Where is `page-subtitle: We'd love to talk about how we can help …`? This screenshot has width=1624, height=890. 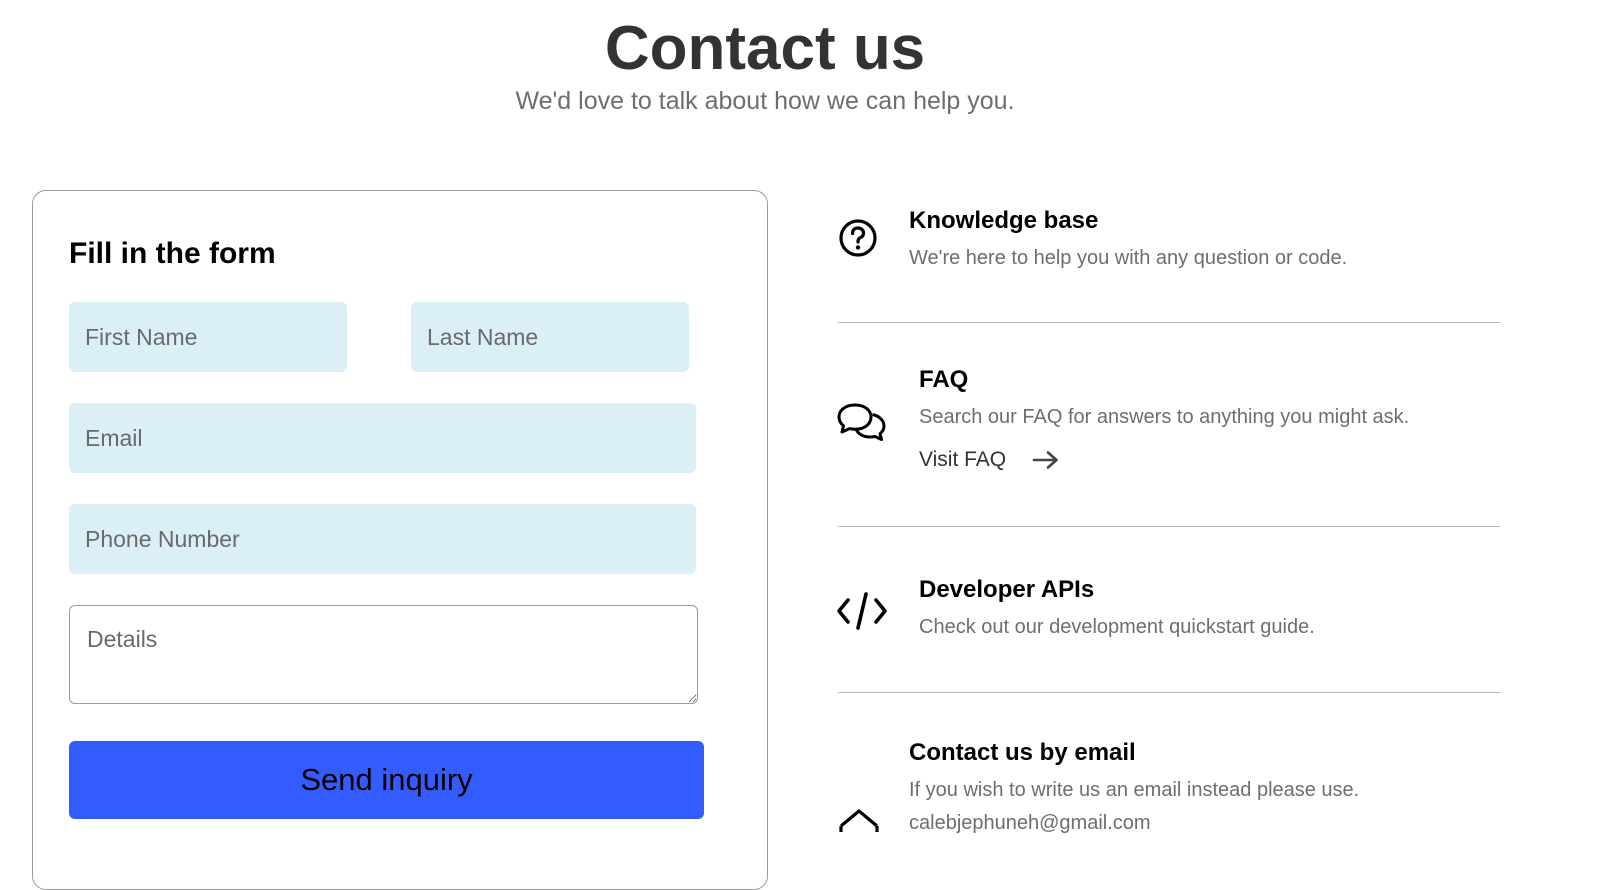 page-subtitle: We'd love to talk about how we can help … is located at coordinates (765, 101).